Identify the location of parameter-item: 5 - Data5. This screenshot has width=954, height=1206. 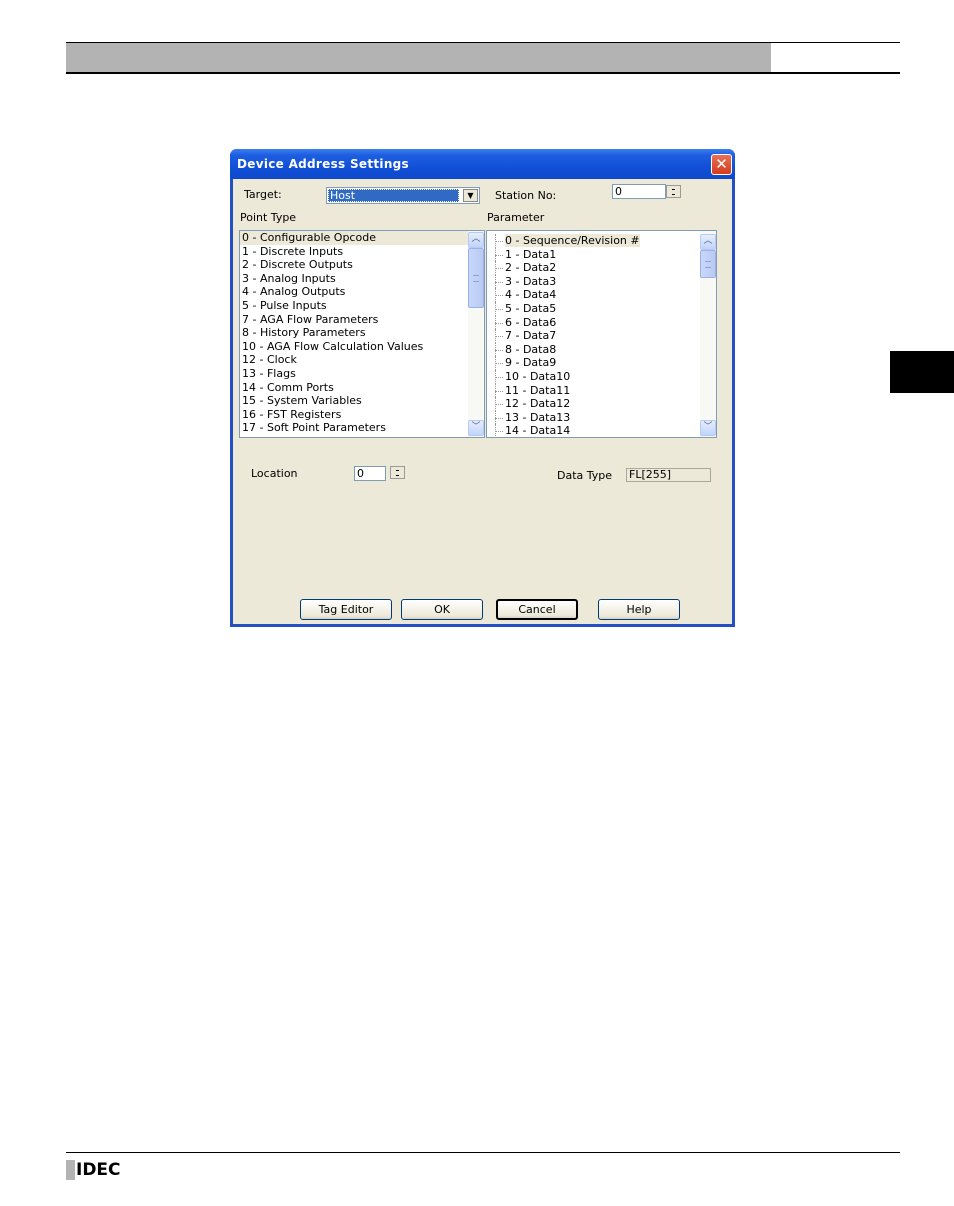
(601, 308).